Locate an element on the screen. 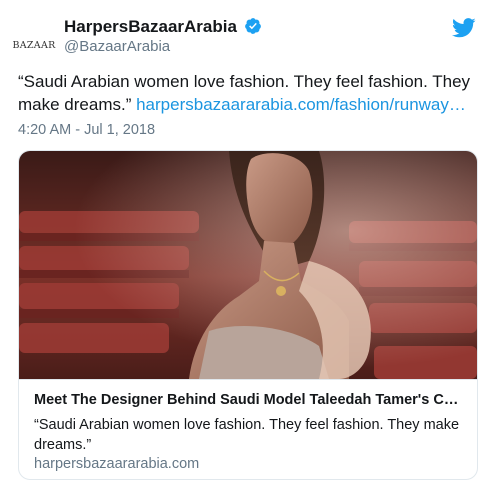 The image size is (496, 487). handle: @BazaarArabia is located at coordinates (163, 47).